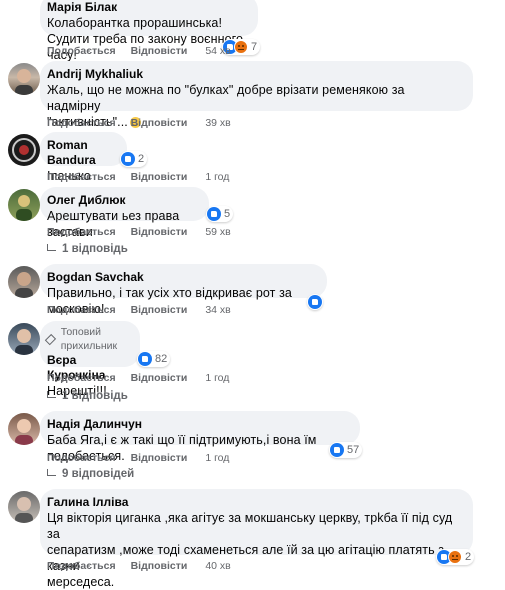  I want to click on comment-time: 34 хв, so click(217, 310).